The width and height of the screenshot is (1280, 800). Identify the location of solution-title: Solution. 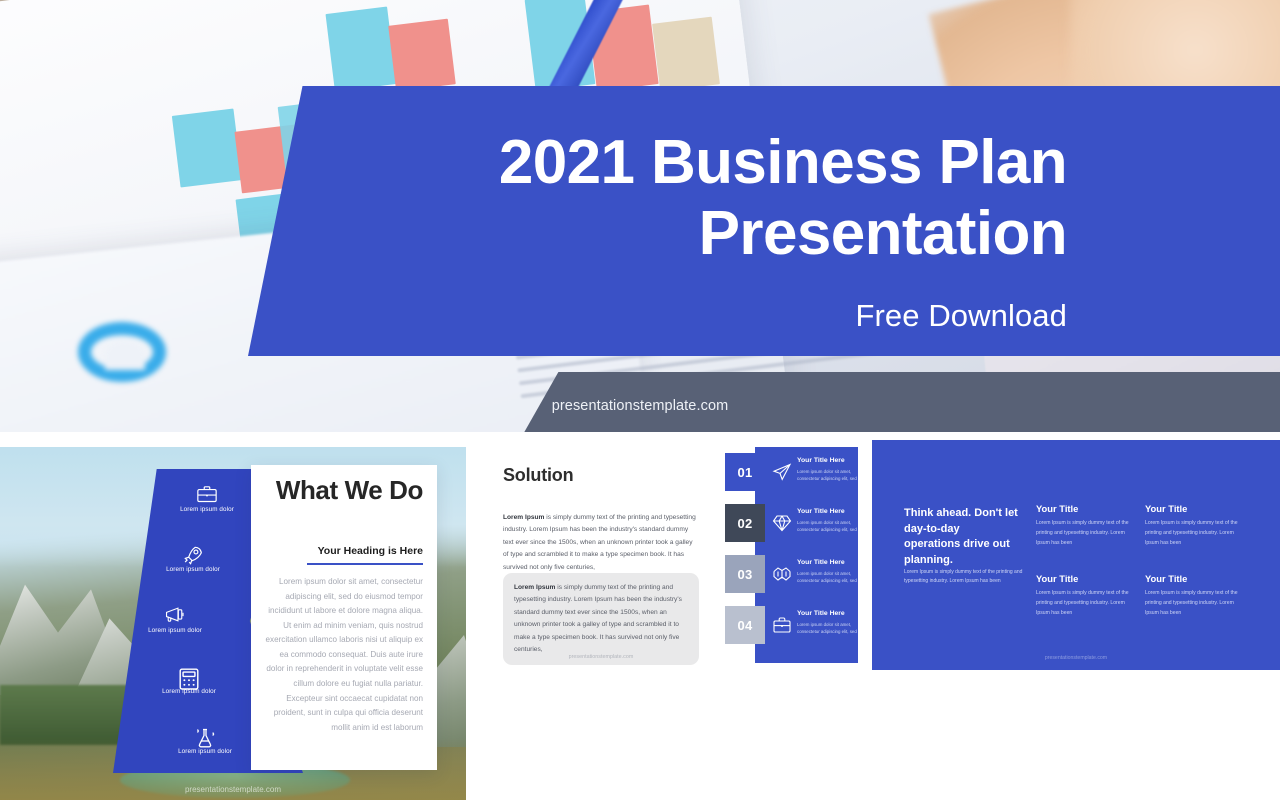
(538, 475).